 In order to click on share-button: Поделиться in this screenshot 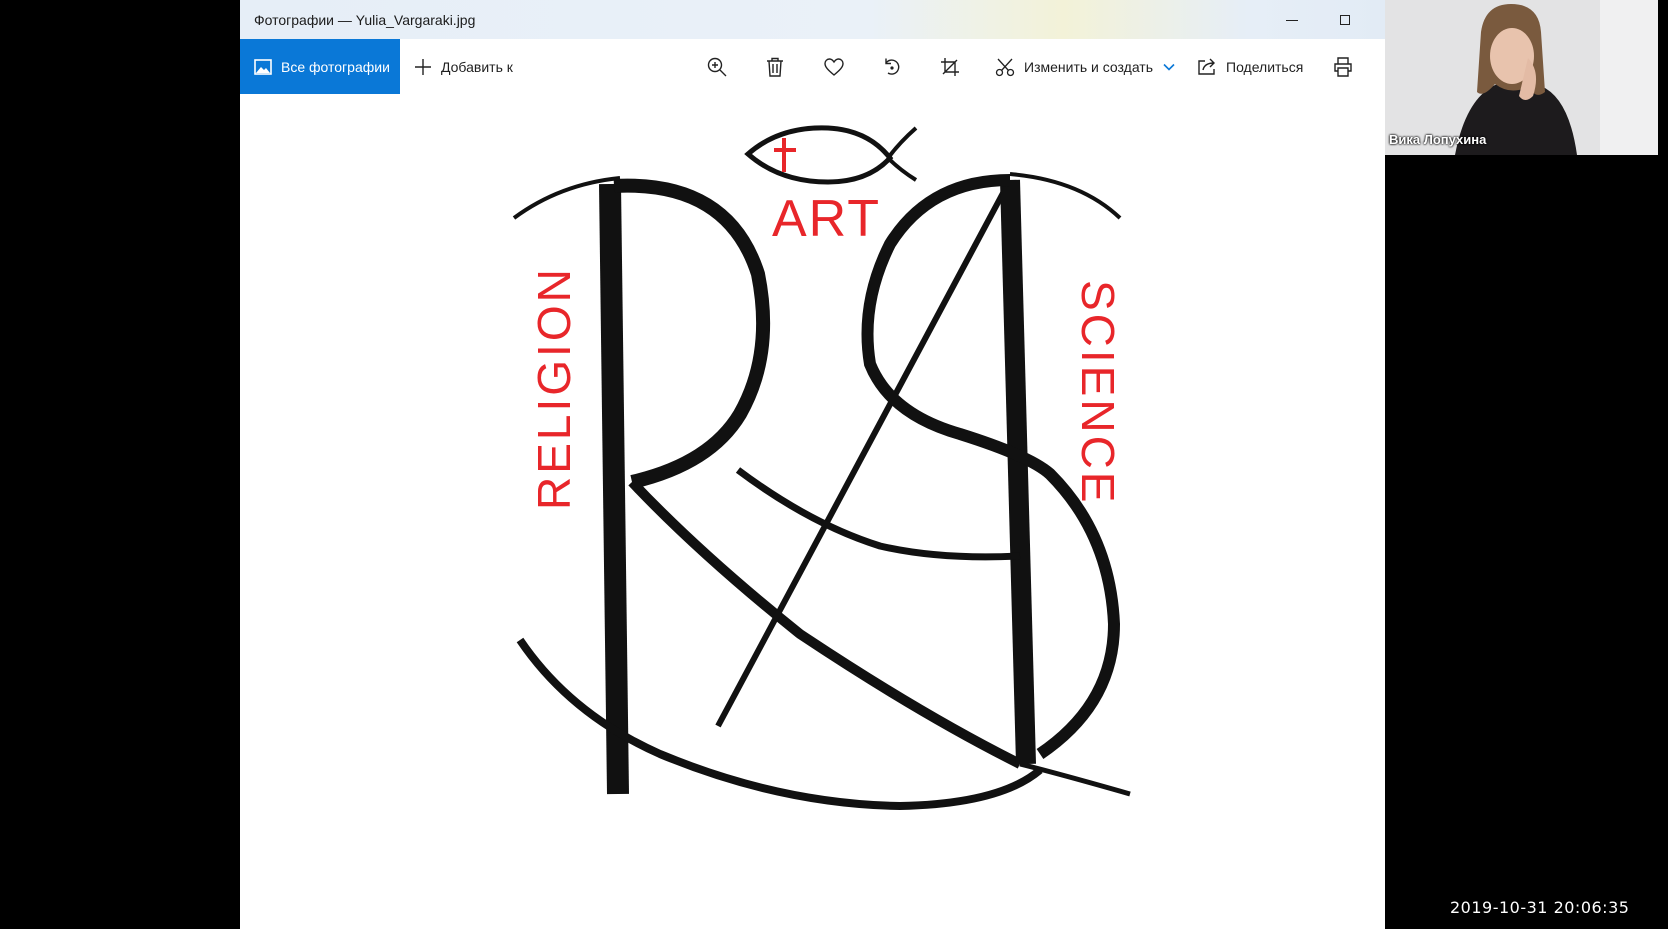, I will do `click(1250, 66)`.